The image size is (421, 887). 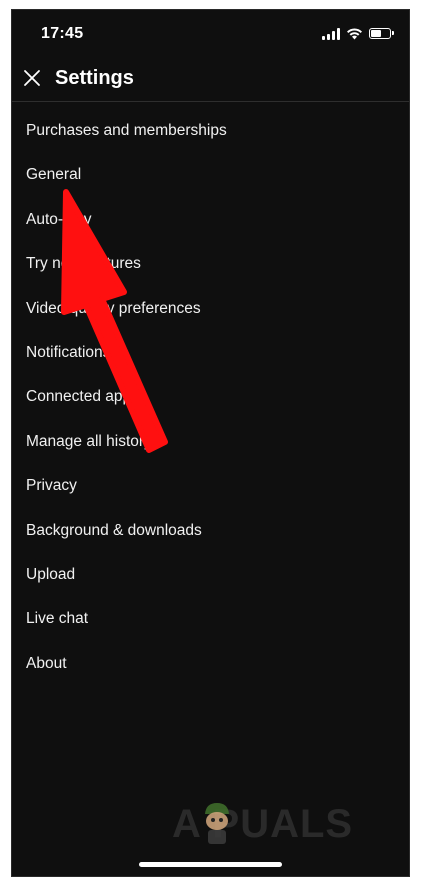 What do you see at coordinates (331, 33) in the screenshot?
I see `cellular-signal-icon` at bounding box center [331, 33].